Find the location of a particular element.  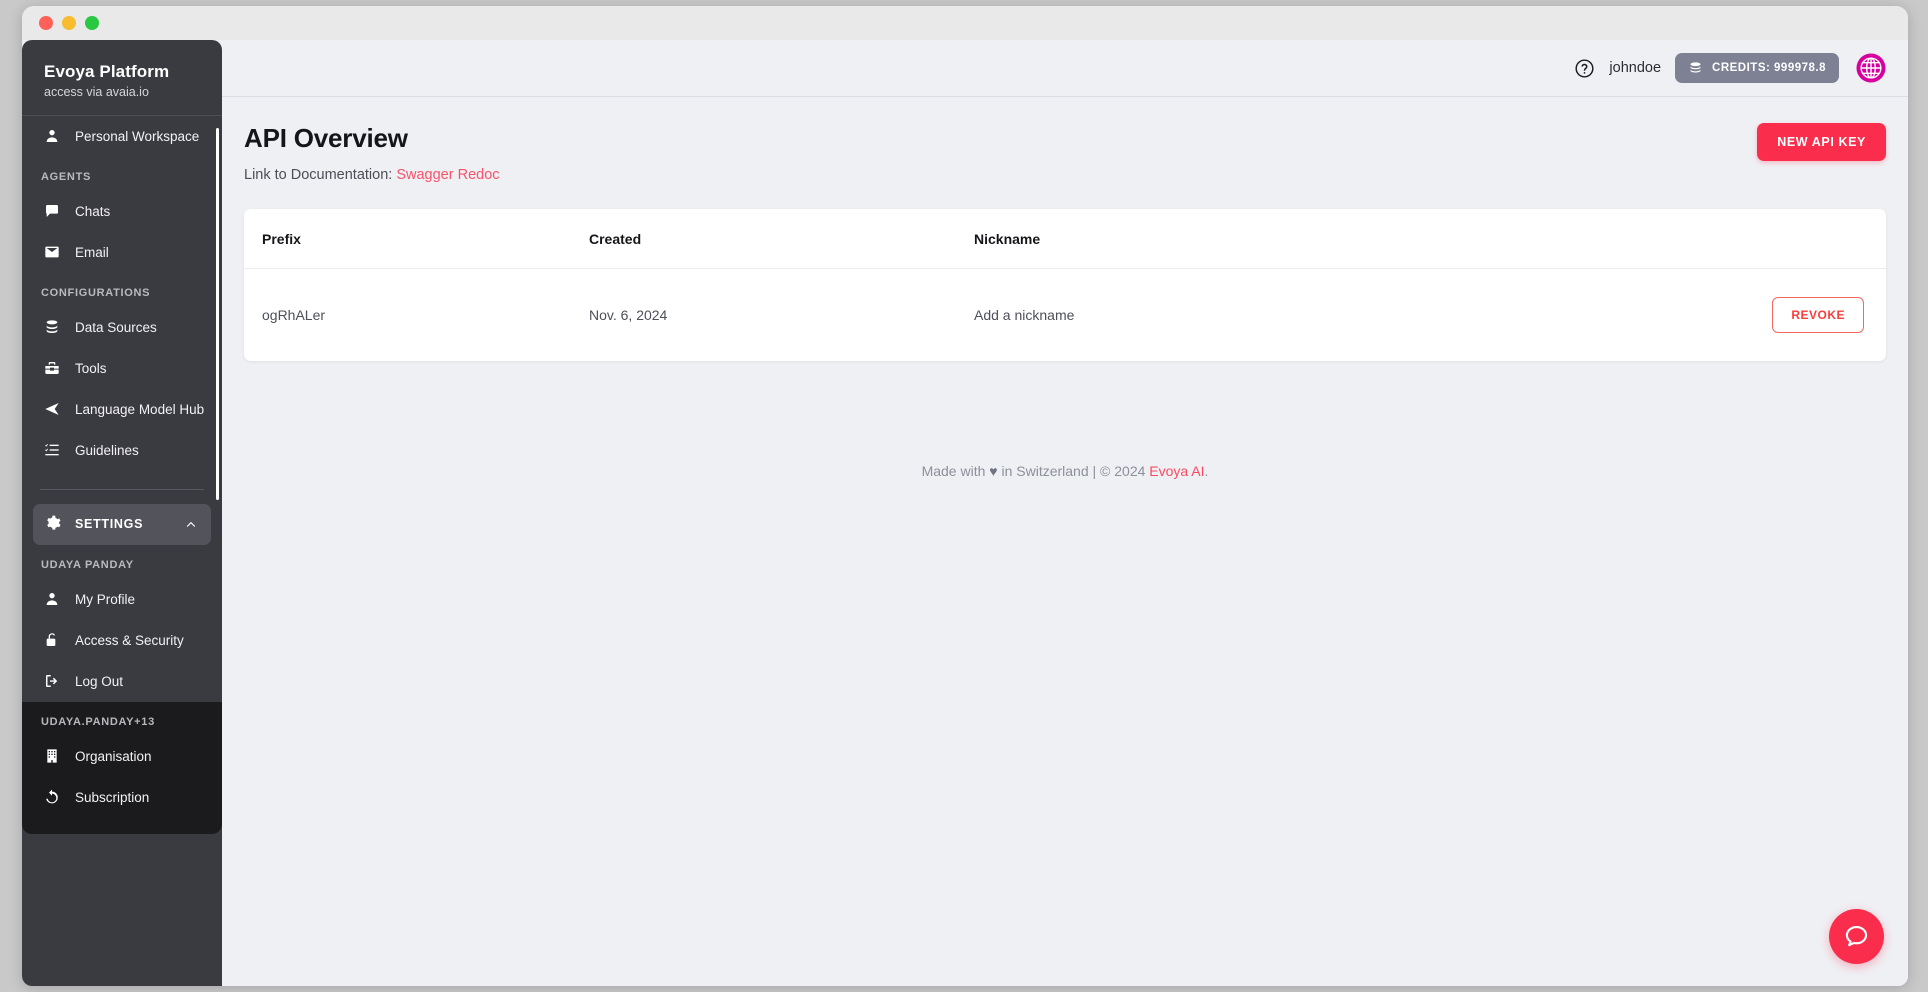

sidebar-item-guidelines: Guidelines is located at coordinates (122, 450).